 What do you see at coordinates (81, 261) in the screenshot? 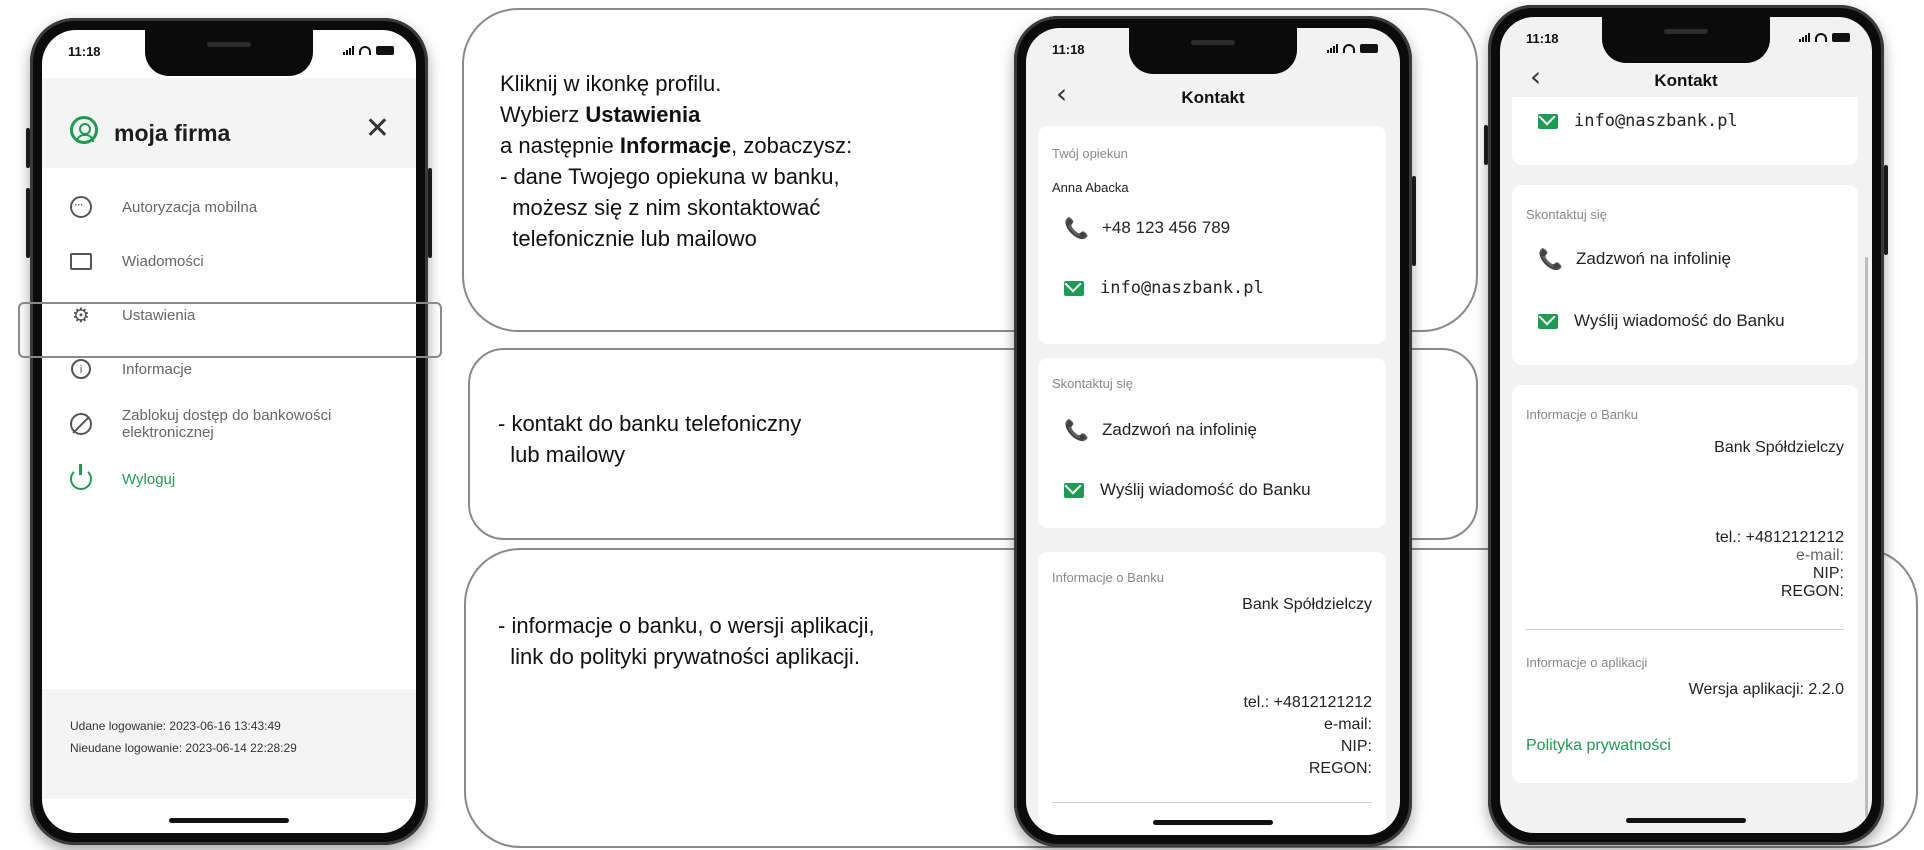
I see `message-icon` at bounding box center [81, 261].